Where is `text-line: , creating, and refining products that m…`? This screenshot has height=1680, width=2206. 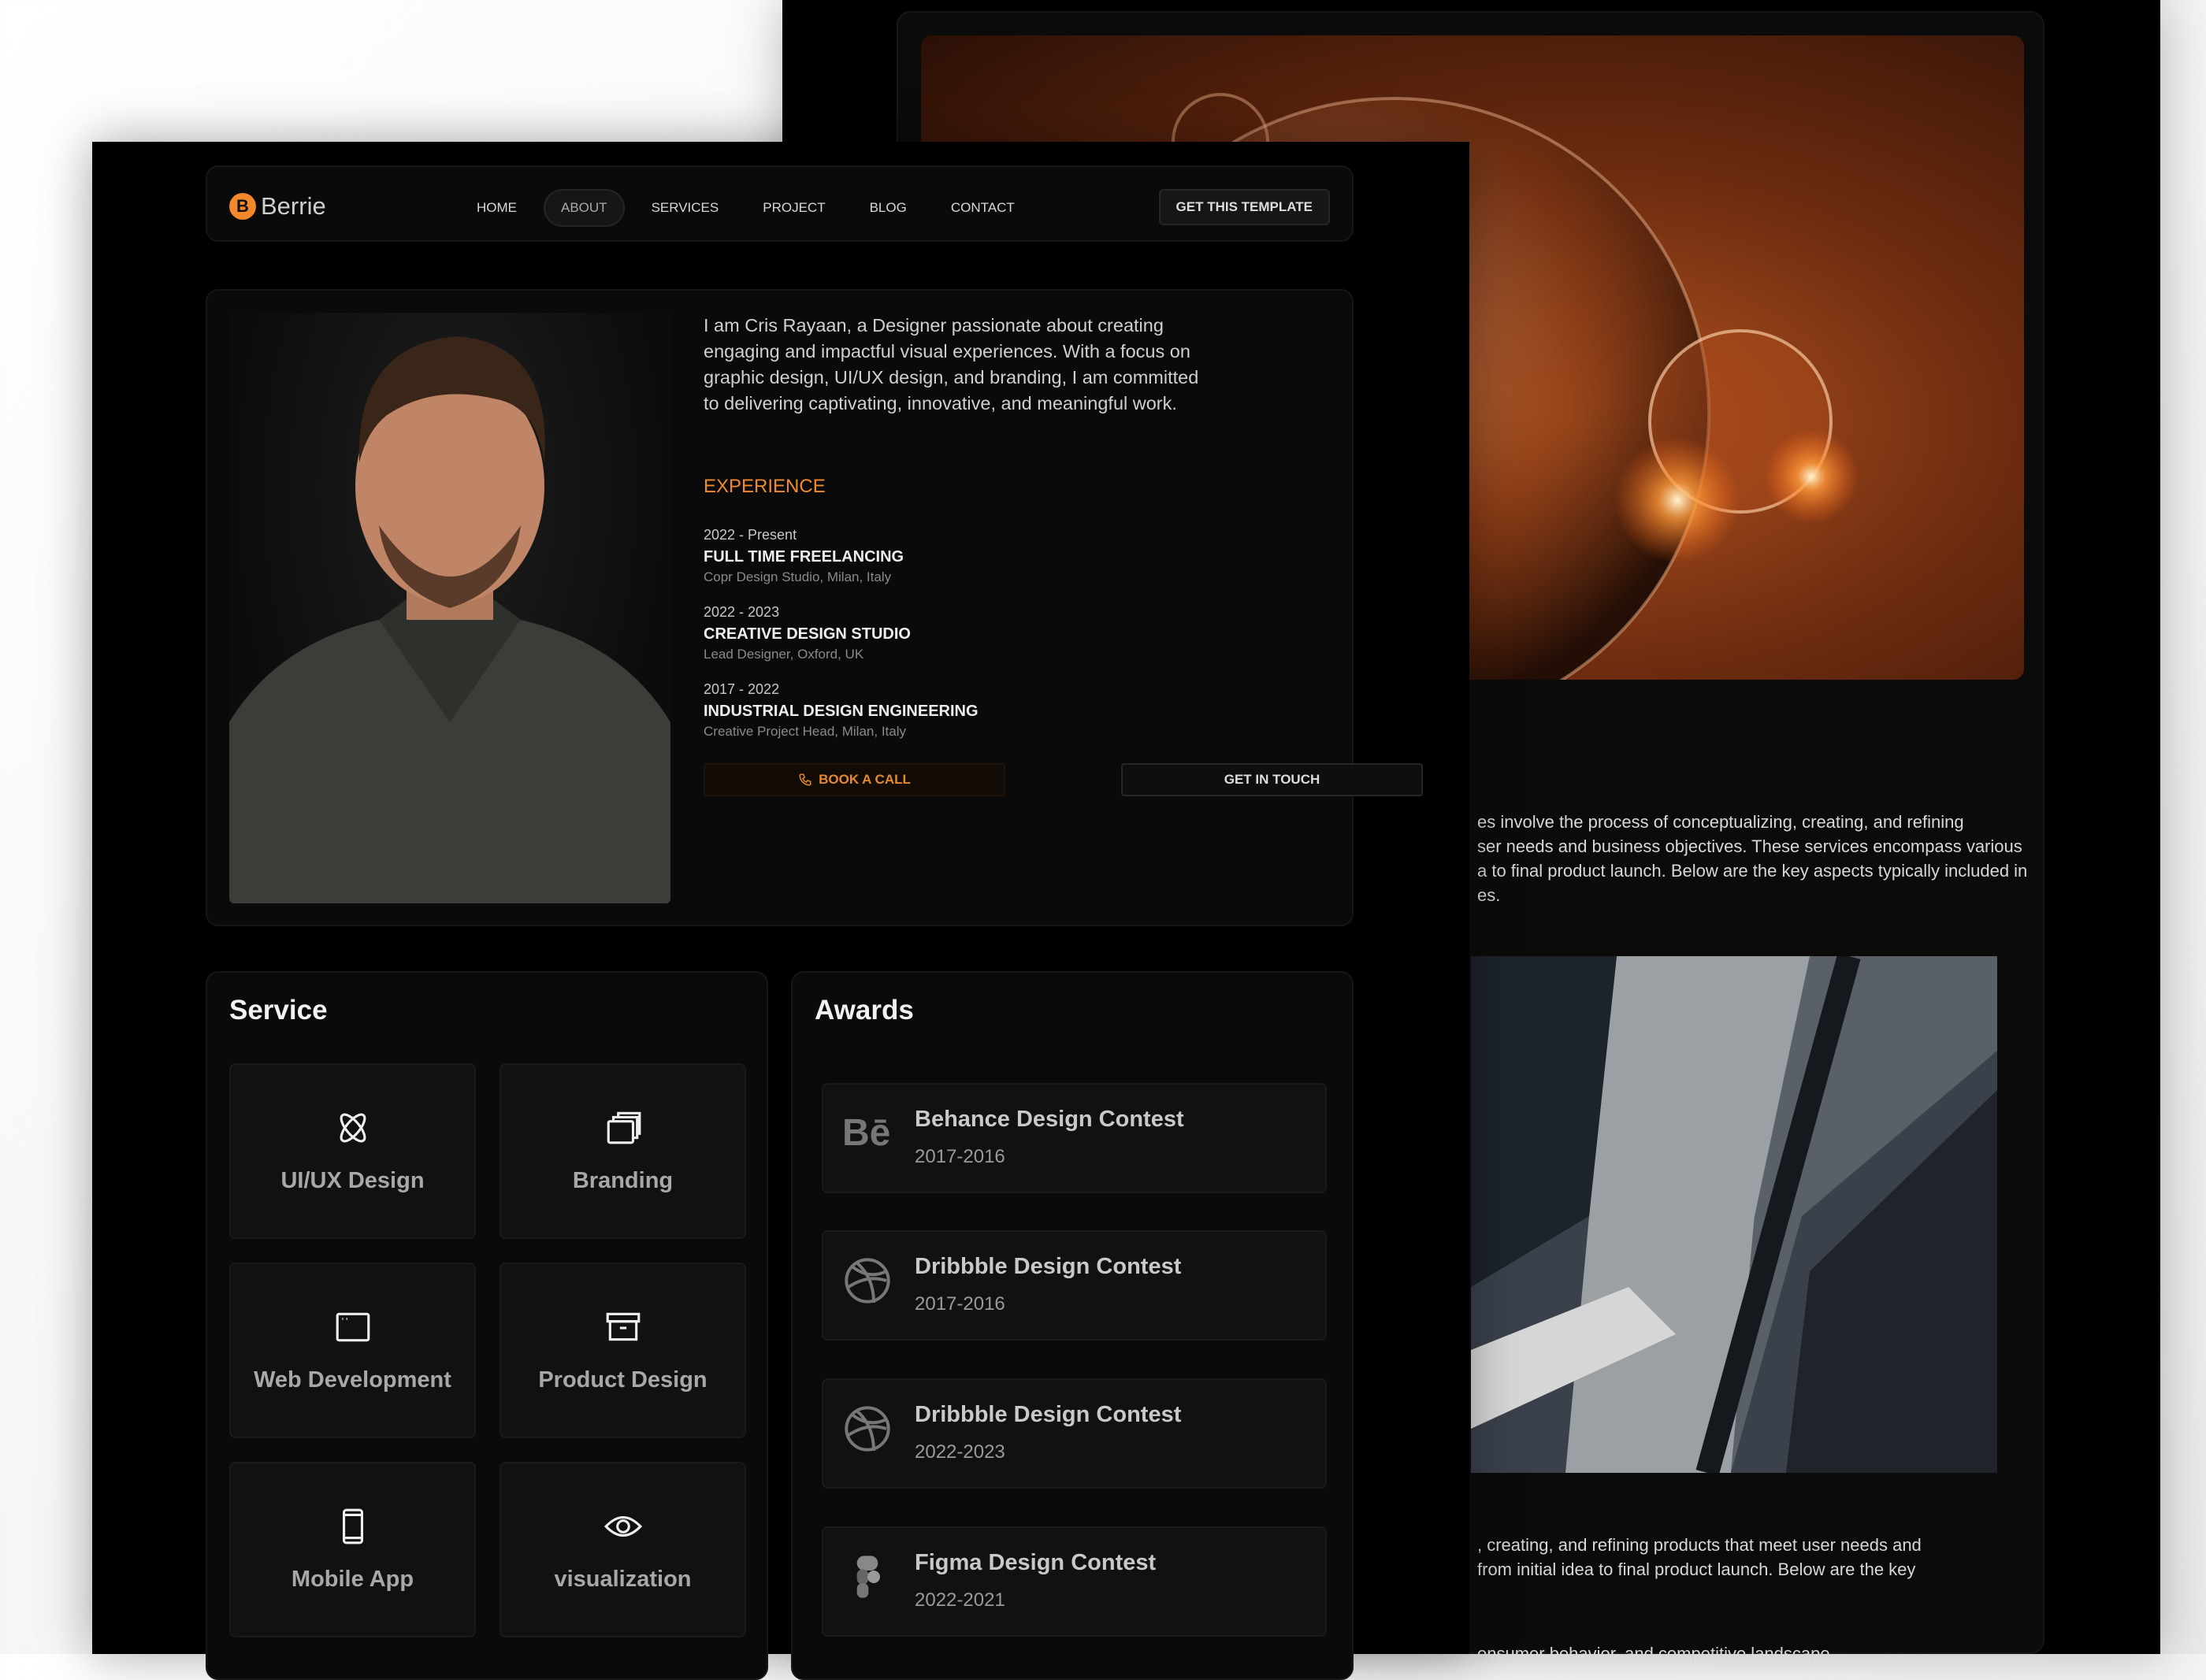
text-line: , creating, and refining products that m… is located at coordinates (1699, 1545).